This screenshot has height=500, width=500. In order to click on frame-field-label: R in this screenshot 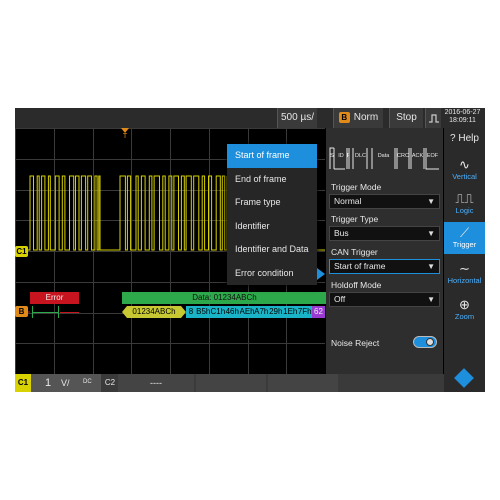, I will do `click(348, 156)`.